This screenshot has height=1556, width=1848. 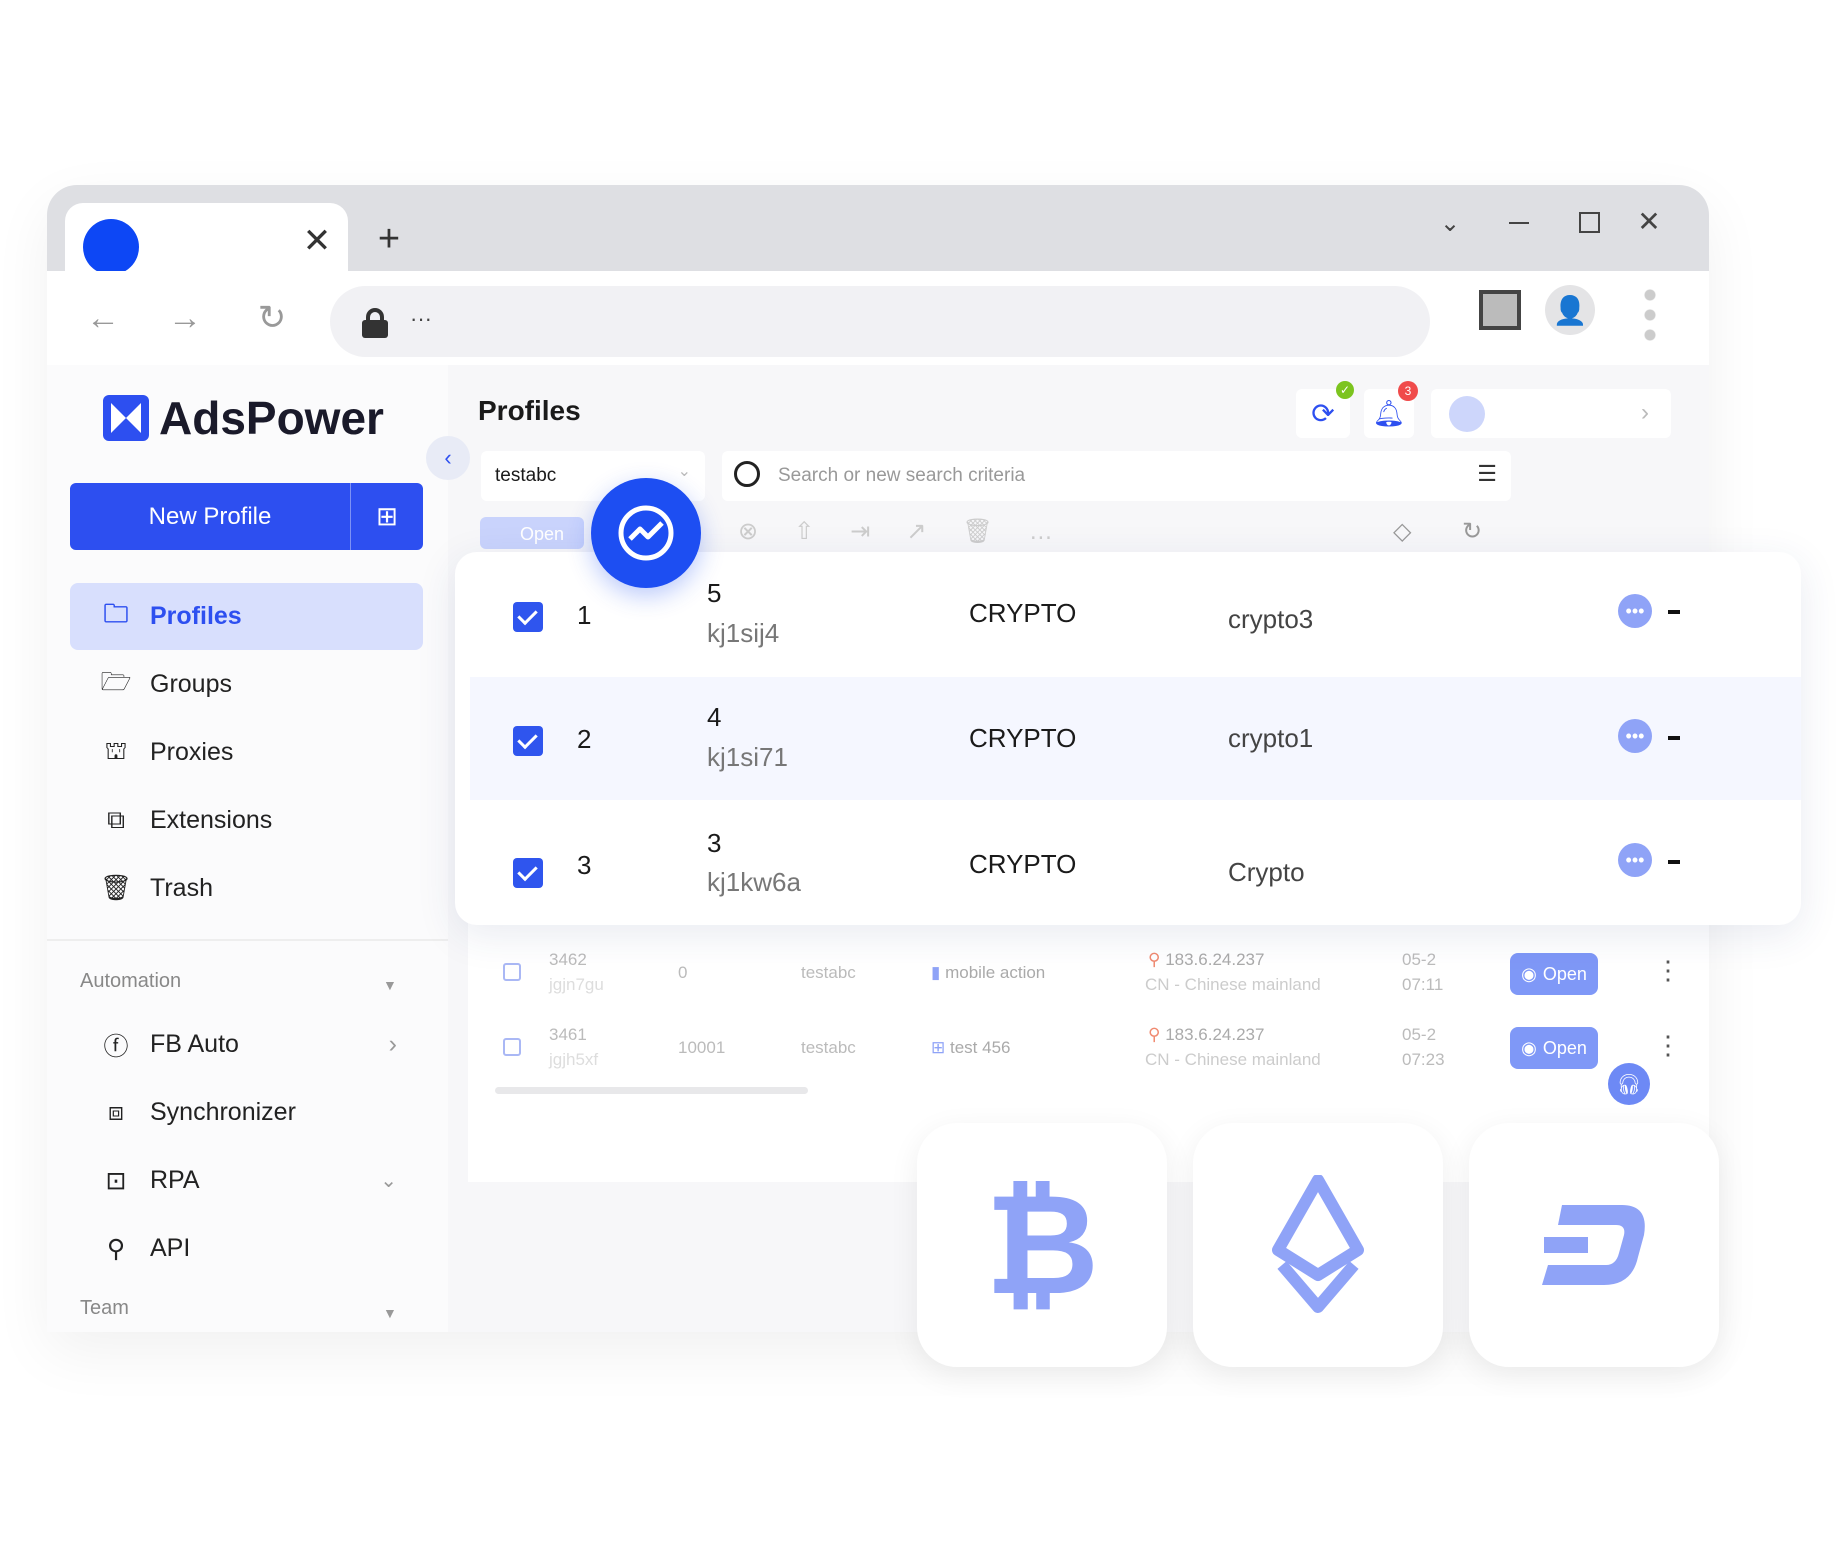 What do you see at coordinates (246, 1180) in the screenshot?
I see `sidebar-item-rpa: ⊡ RPA ⌄` at bounding box center [246, 1180].